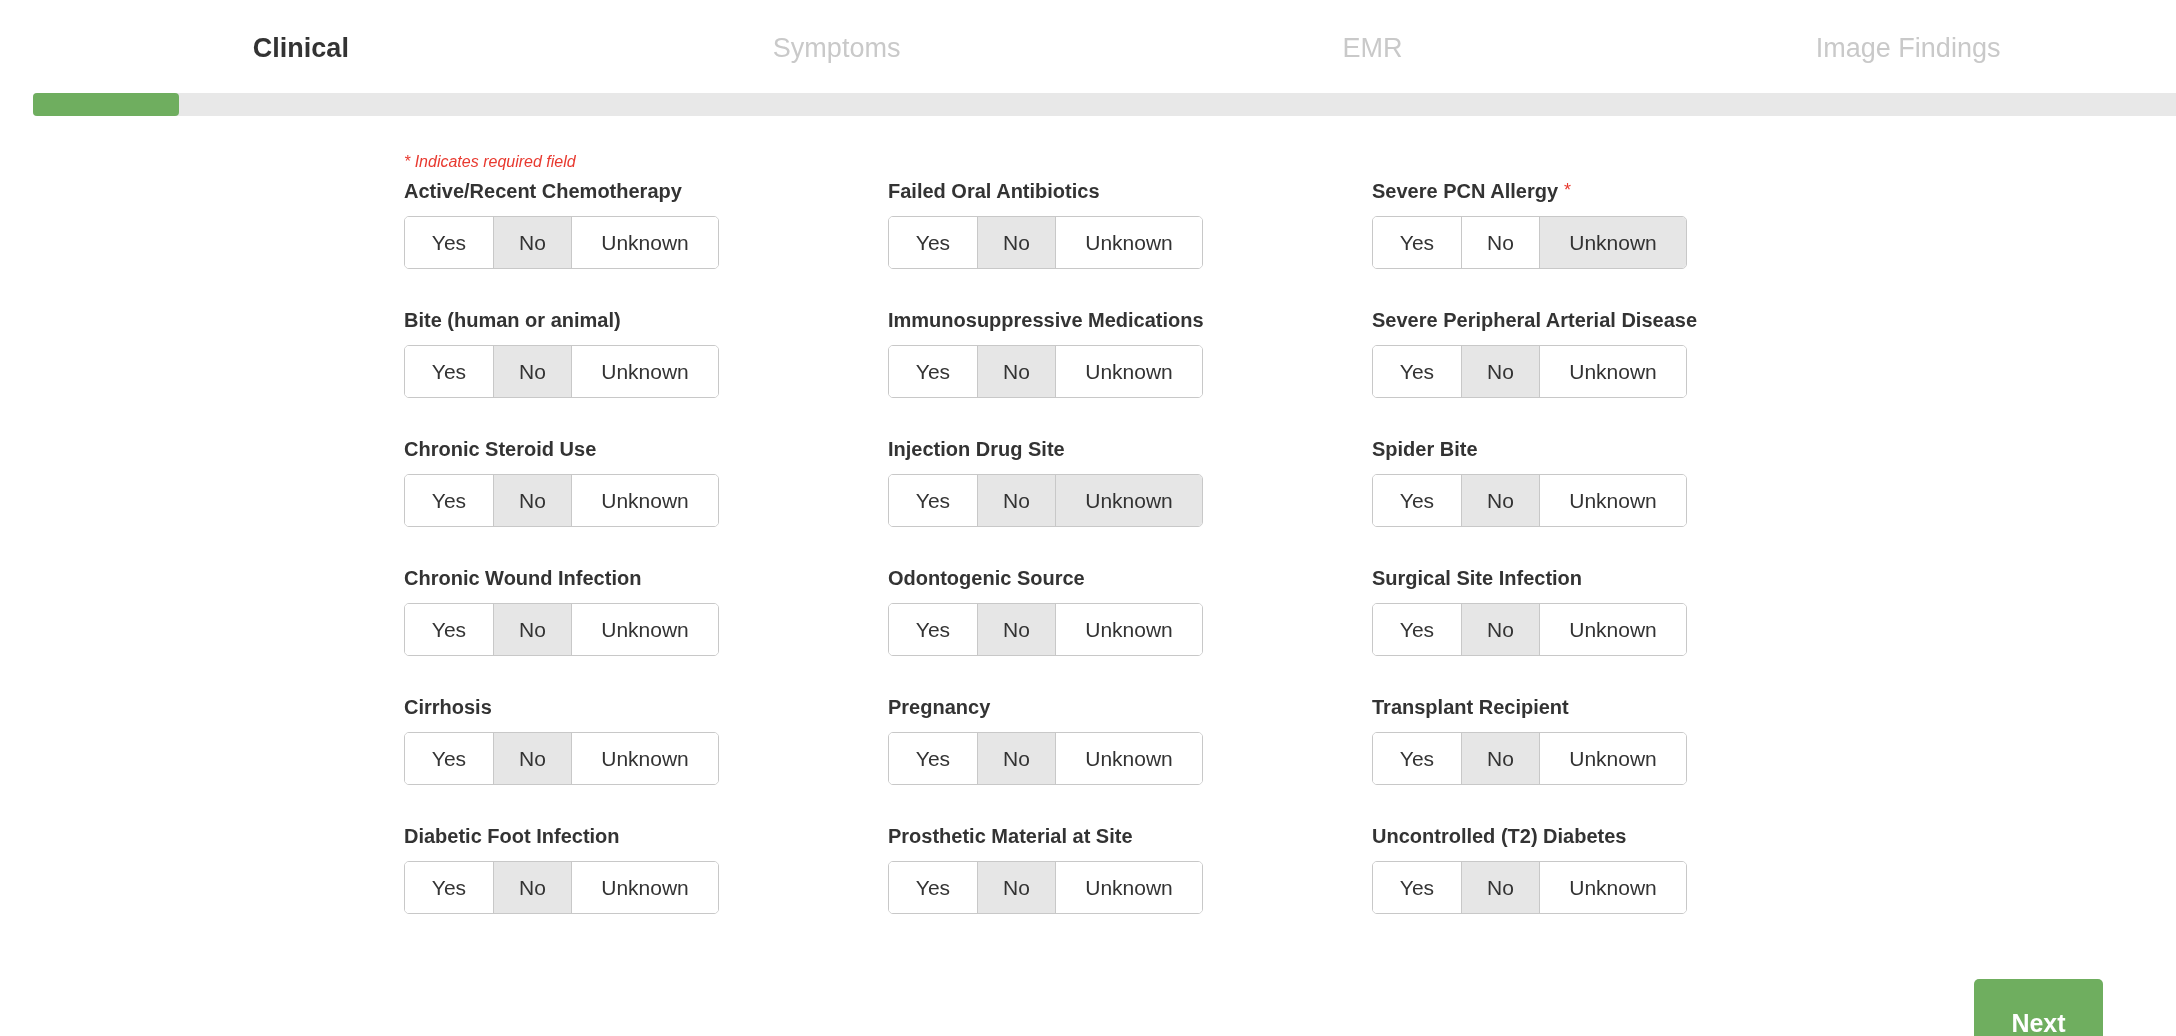  Describe the element at coordinates (512, 836) in the screenshot. I see `field-label: Diabetic Foot Infection` at that location.